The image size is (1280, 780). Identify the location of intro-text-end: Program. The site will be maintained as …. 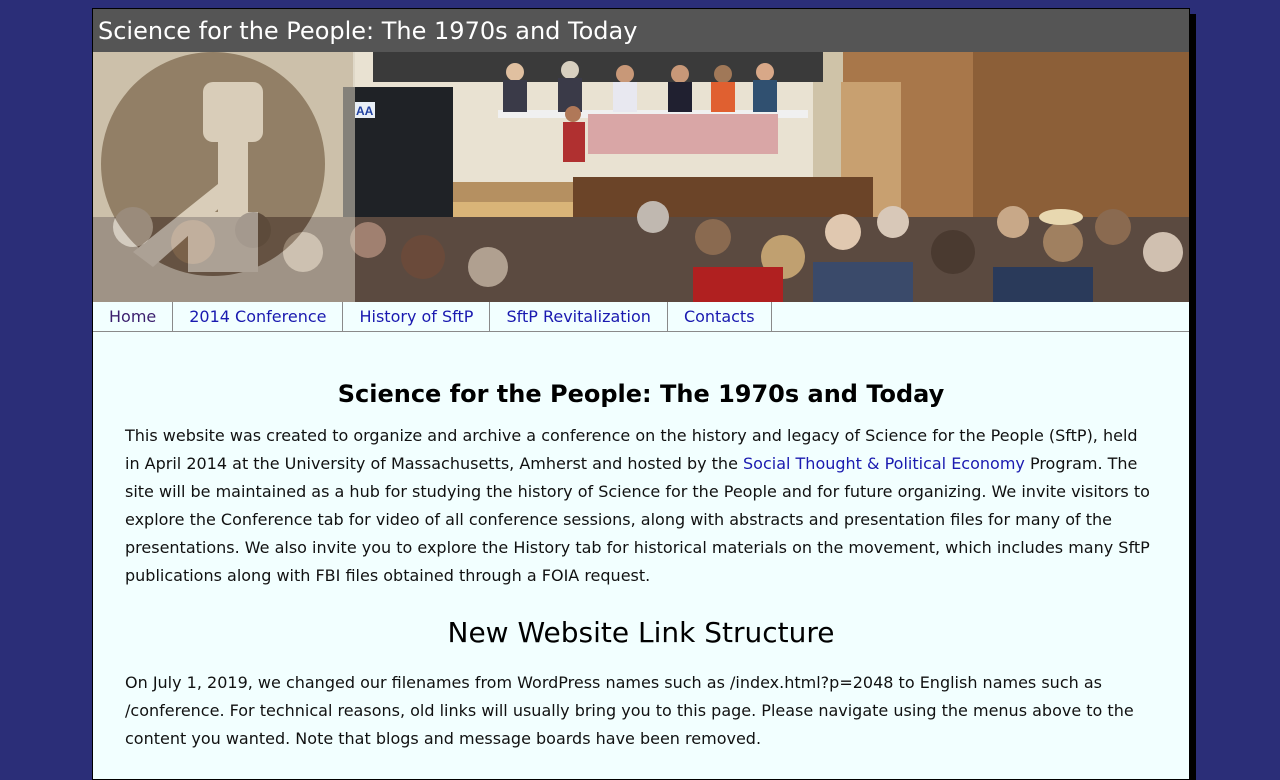
(637, 519).